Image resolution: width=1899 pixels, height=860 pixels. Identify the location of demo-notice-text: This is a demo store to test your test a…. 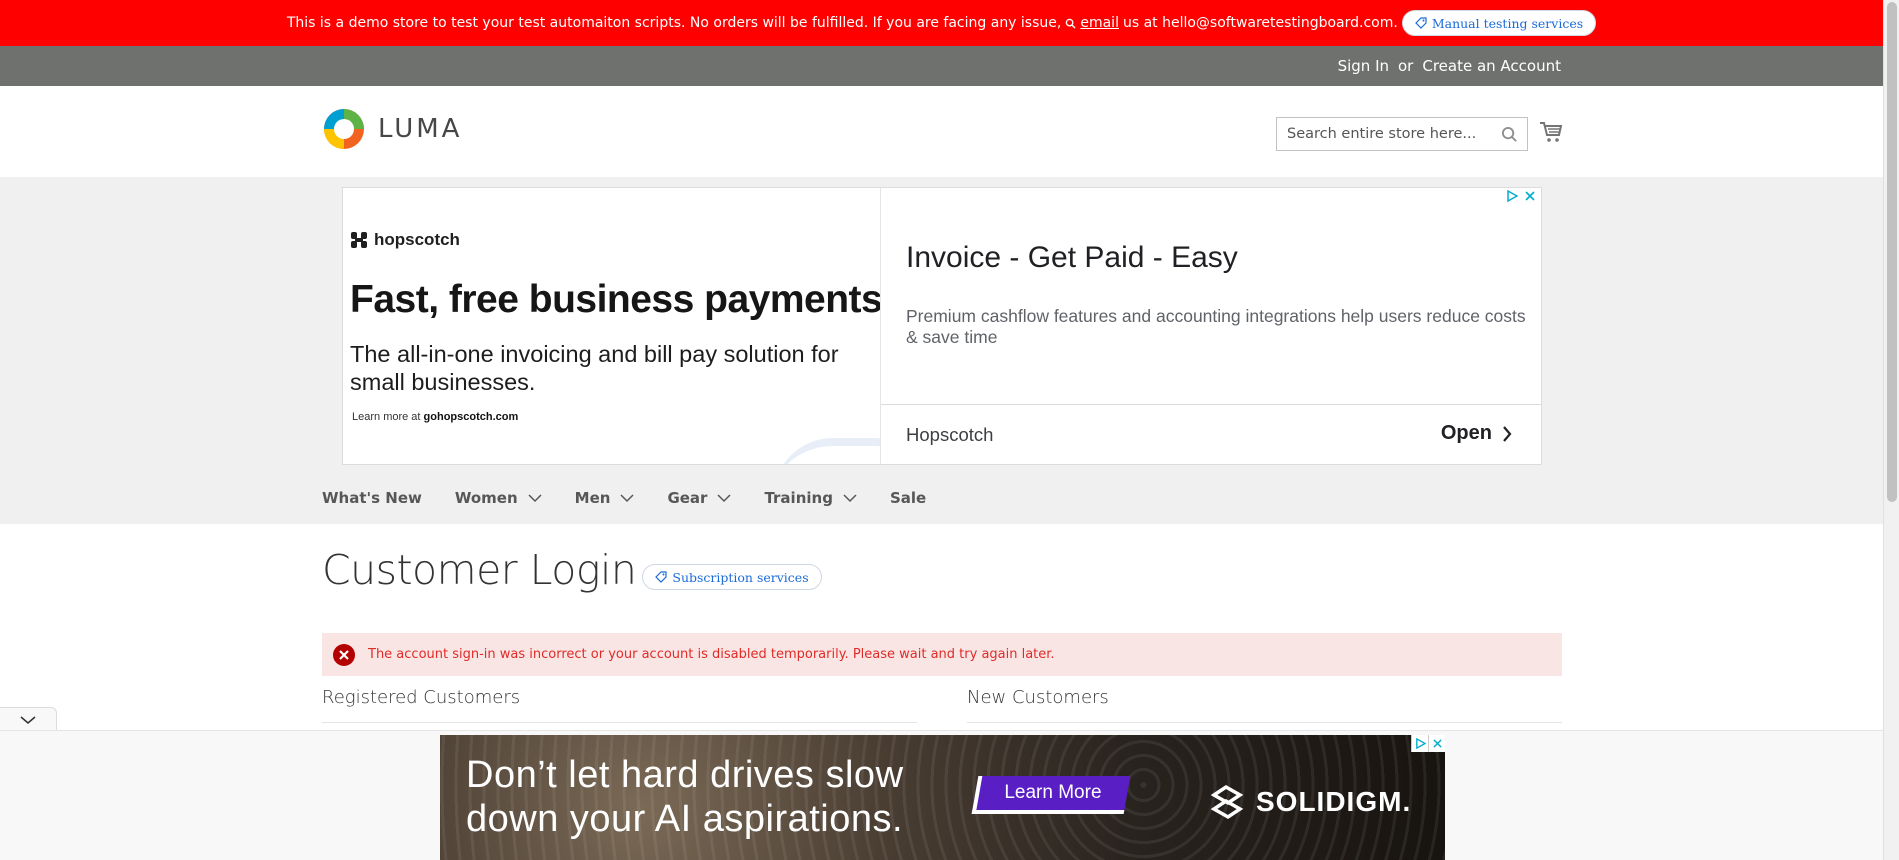
(674, 23).